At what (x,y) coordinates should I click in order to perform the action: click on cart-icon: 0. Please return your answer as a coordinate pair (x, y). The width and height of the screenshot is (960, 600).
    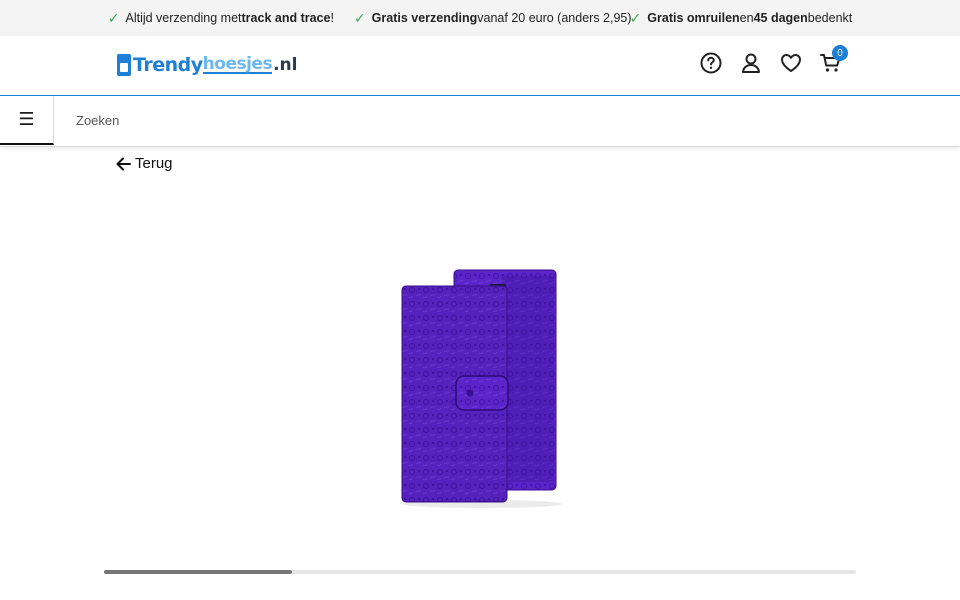
    Looking at the image, I should click on (834, 61).